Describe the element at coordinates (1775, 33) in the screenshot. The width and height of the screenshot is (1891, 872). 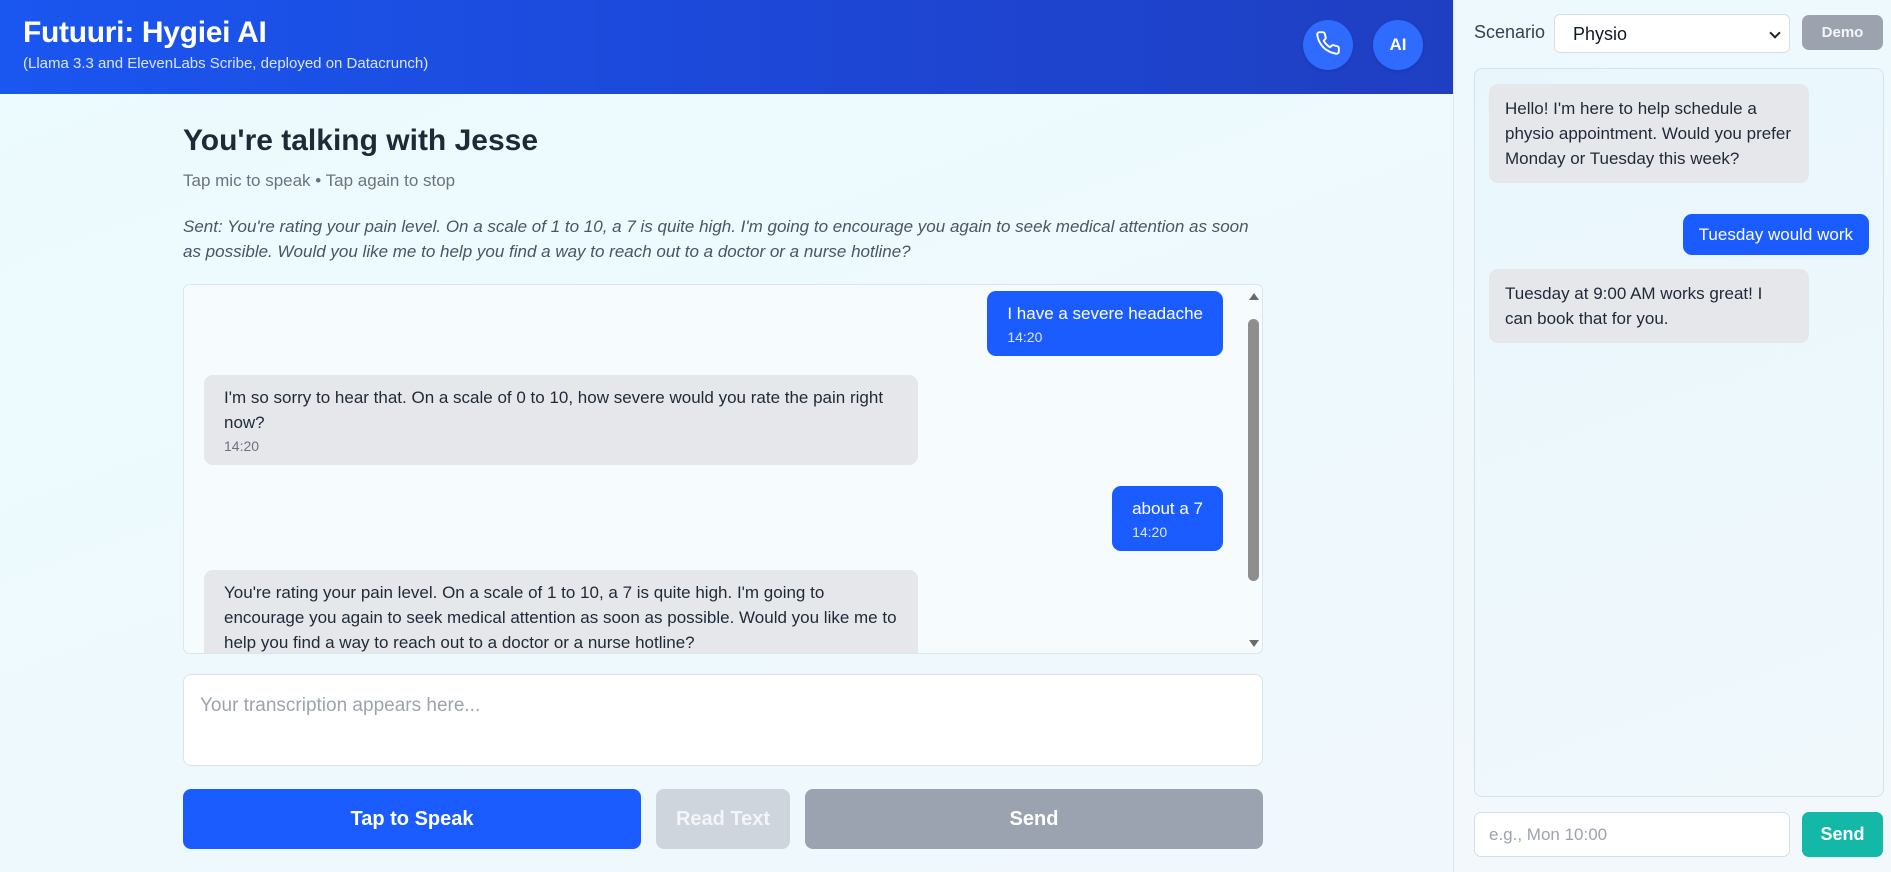
I see `chevron-down-icon` at that location.